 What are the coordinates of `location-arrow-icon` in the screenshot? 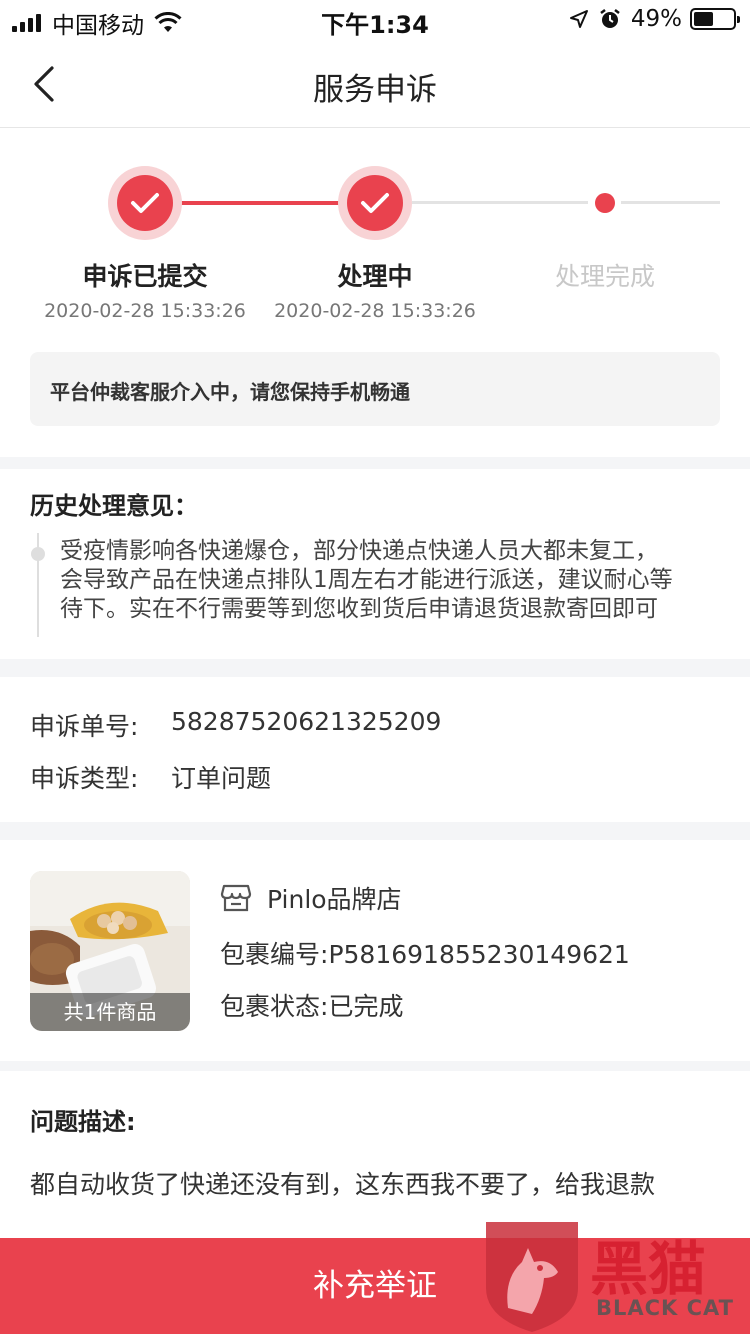 It's located at (578, 19).